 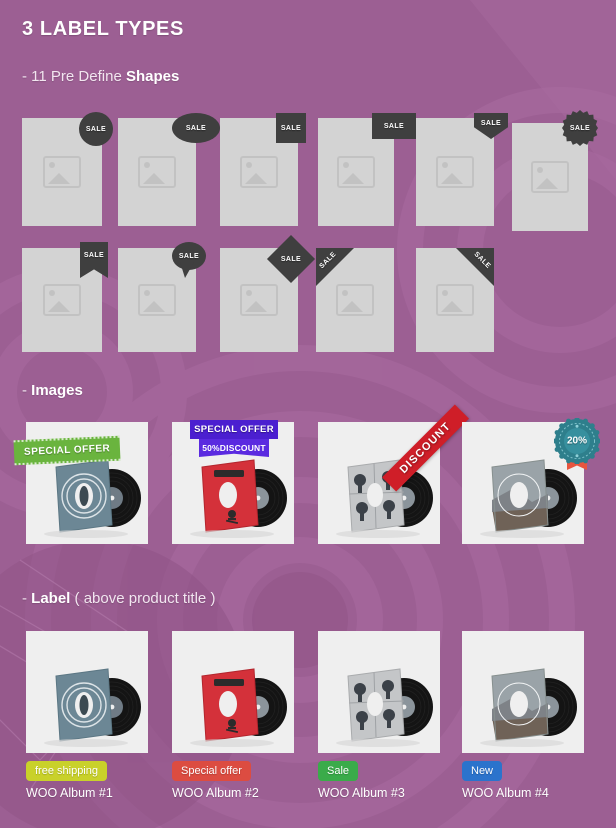 What do you see at coordinates (505, 793) in the screenshot?
I see `product-title: WOO Album #4` at bounding box center [505, 793].